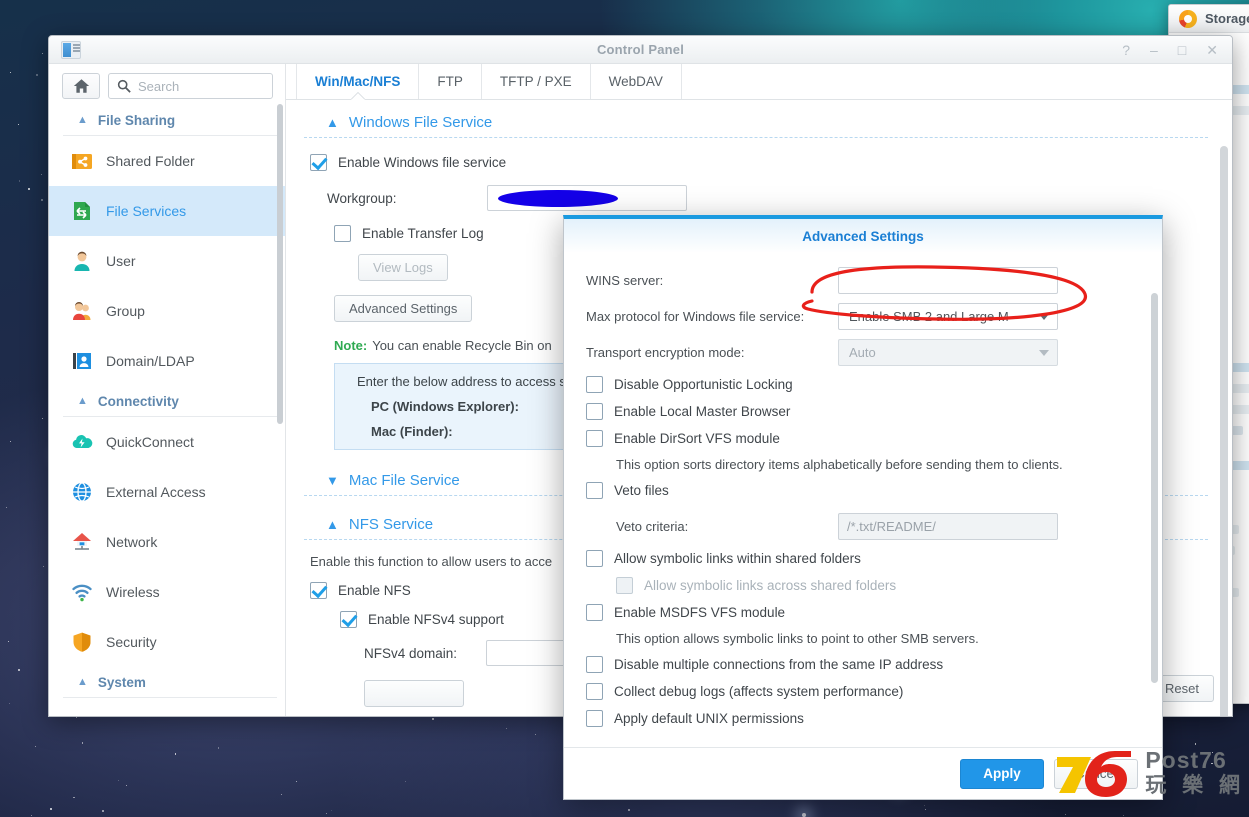 The height and width of the screenshot is (817, 1249). What do you see at coordinates (167, 211) in the screenshot?
I see `sidebar-item-file-services: File Services` at bounding box center [167, 211].